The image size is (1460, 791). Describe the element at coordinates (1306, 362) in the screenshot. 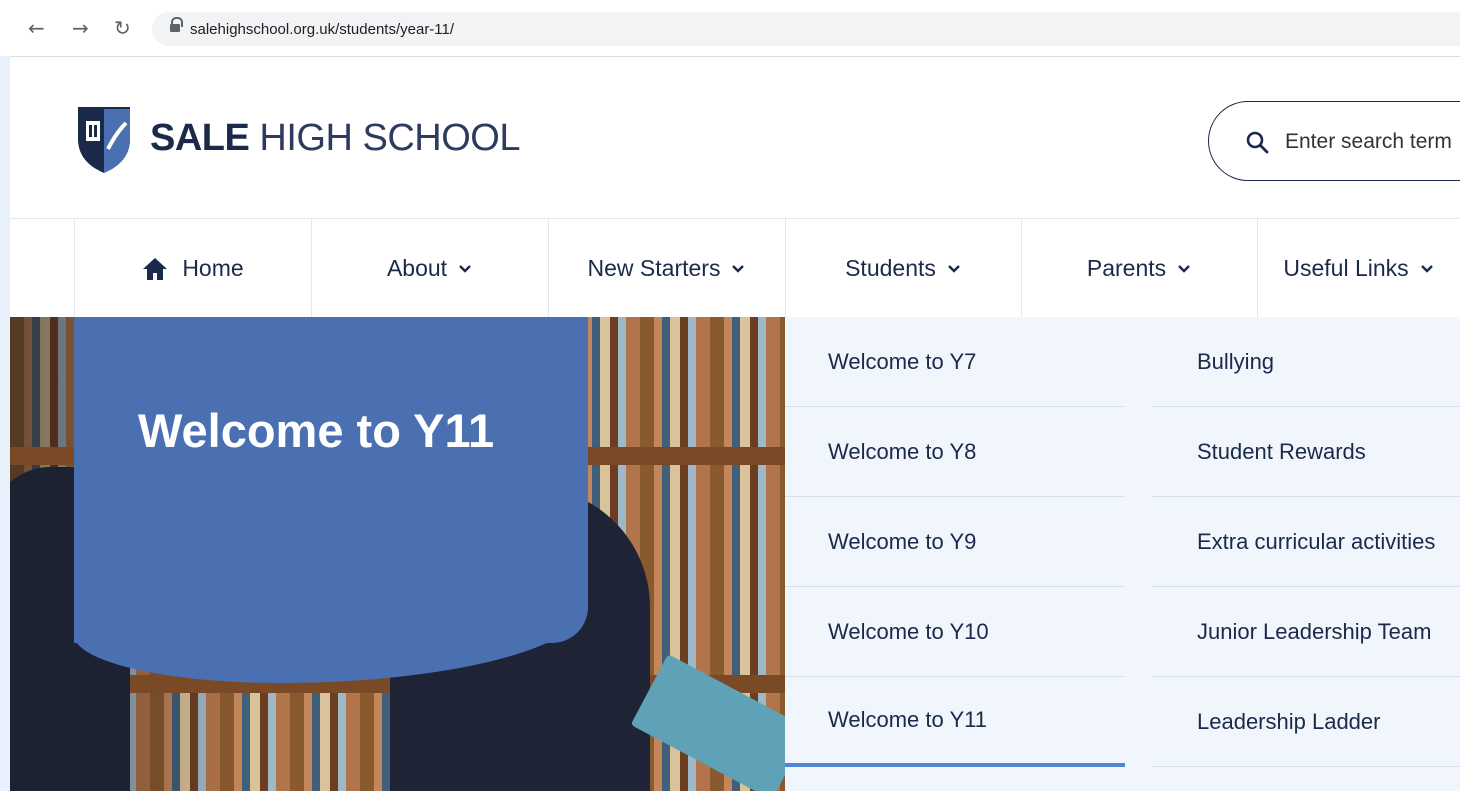

I see `dropdown-item-bullying: Bullying` at that location.